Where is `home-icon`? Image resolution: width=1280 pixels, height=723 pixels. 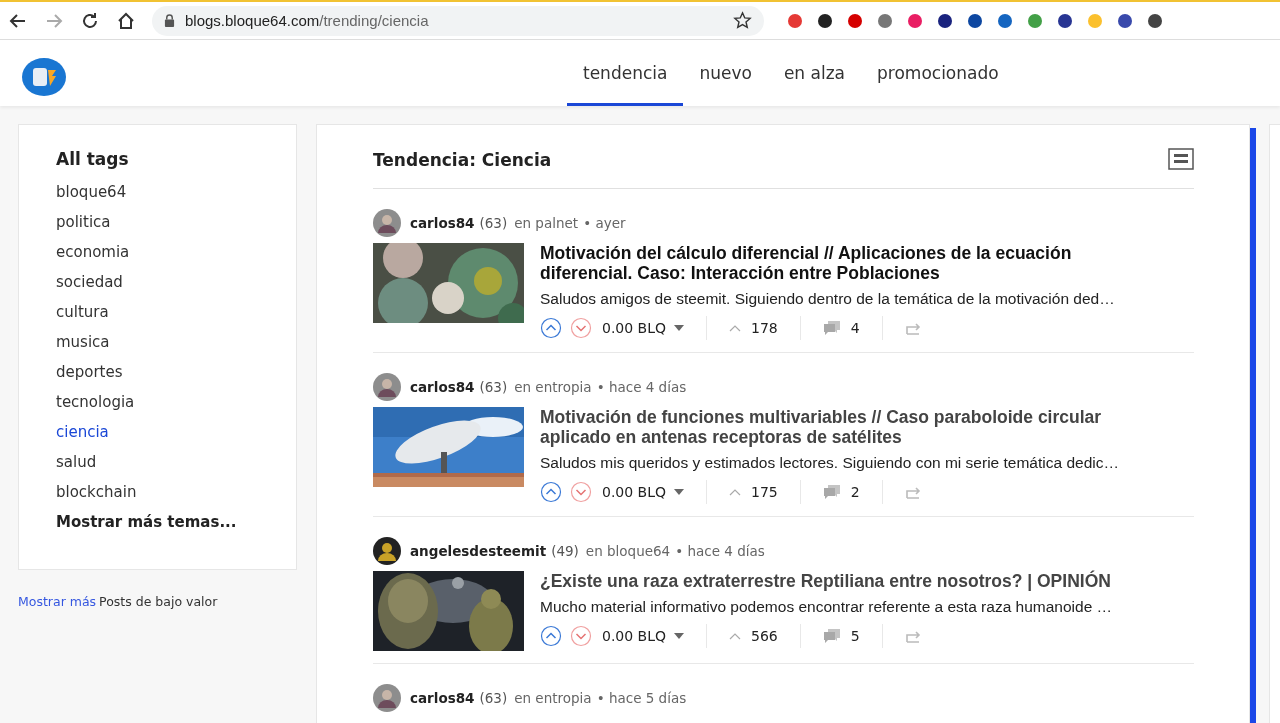 home-icon is located at coordinates (126, 20).